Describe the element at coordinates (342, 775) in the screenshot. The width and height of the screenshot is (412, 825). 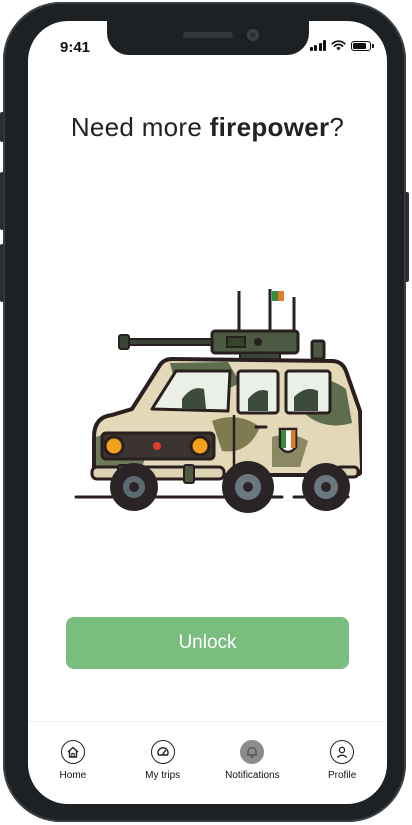
I see `nav-label-profile: Profile` at that location.